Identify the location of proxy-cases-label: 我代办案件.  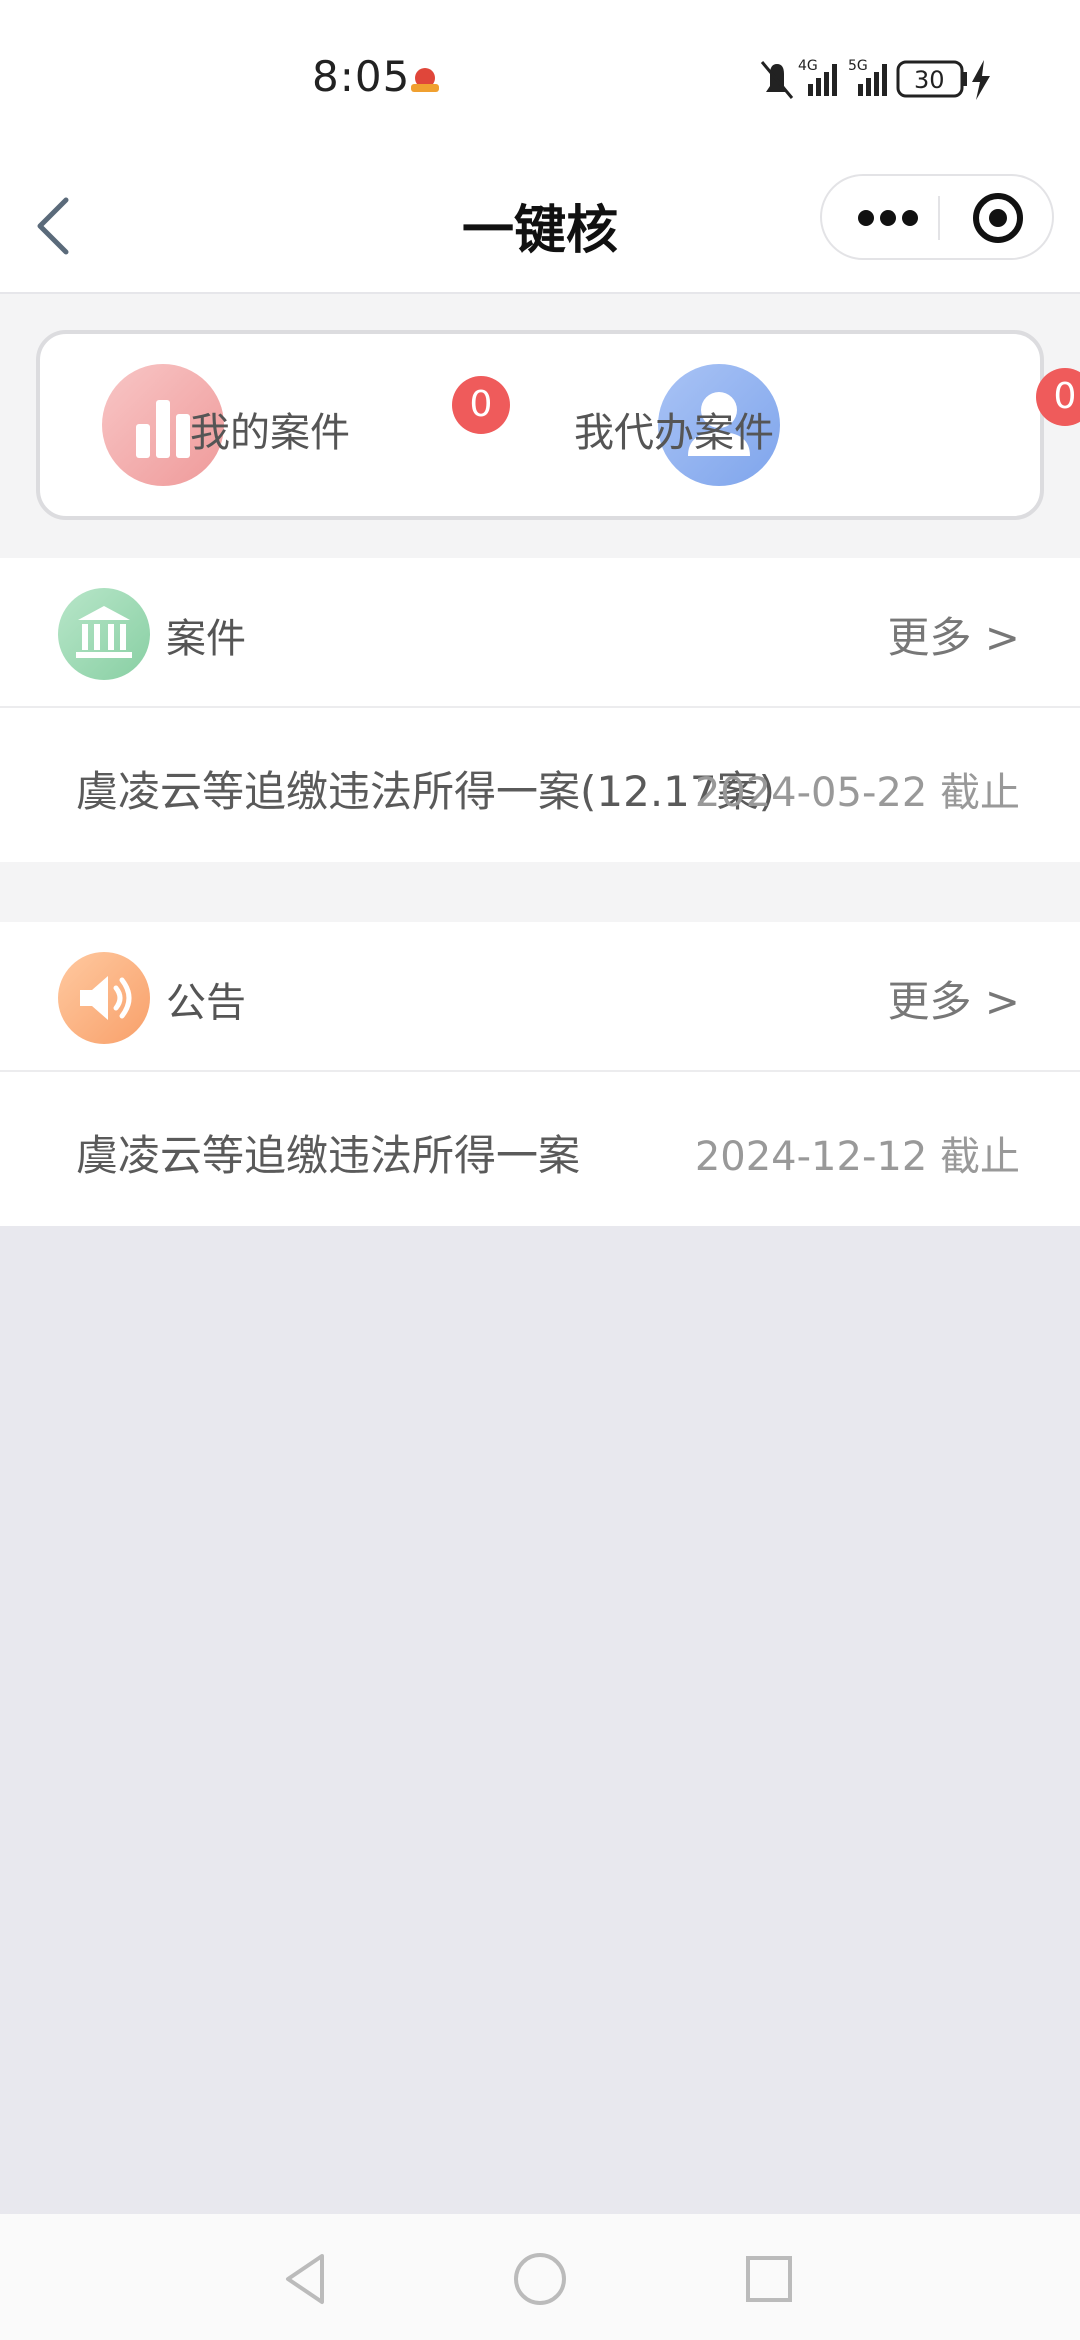
(674, 433).